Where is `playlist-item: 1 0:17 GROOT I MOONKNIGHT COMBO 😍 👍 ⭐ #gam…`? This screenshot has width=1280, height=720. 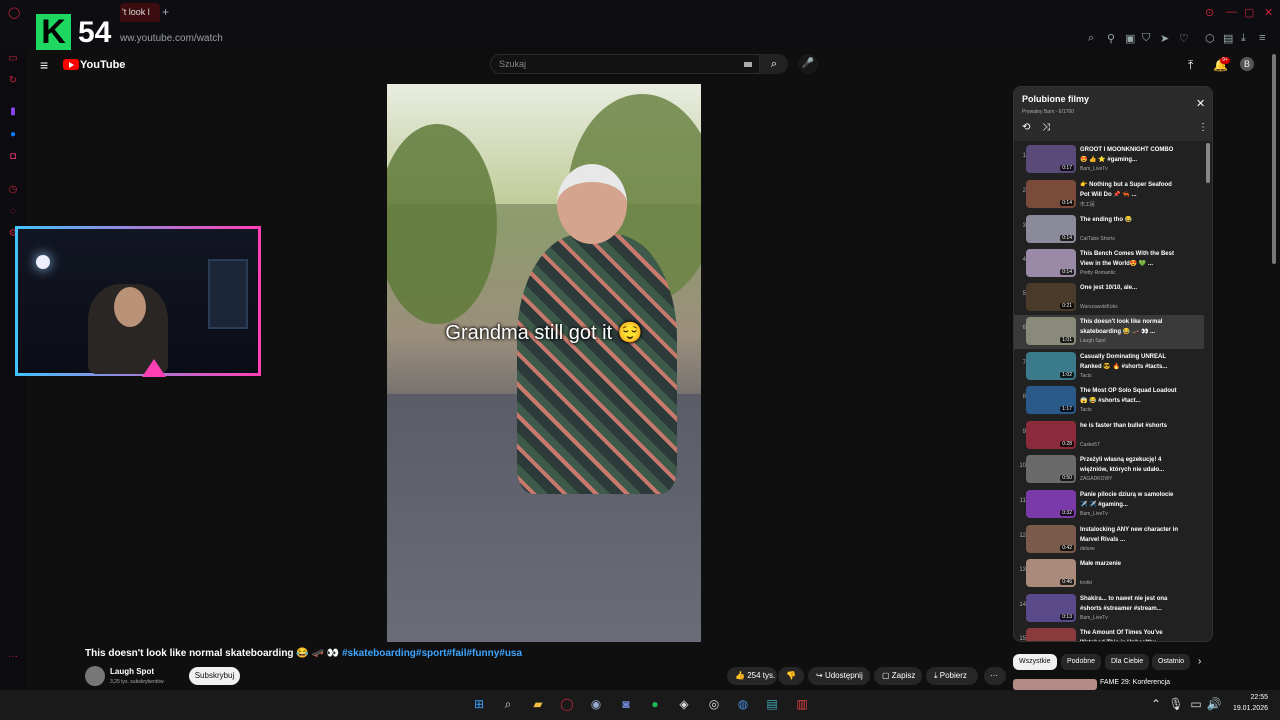
playlist-item: 1 0:17 GROOT I MOONKNIGHT COMBO 😍 👍 ⭐ #gam… is located at coordinates (1109, 160).